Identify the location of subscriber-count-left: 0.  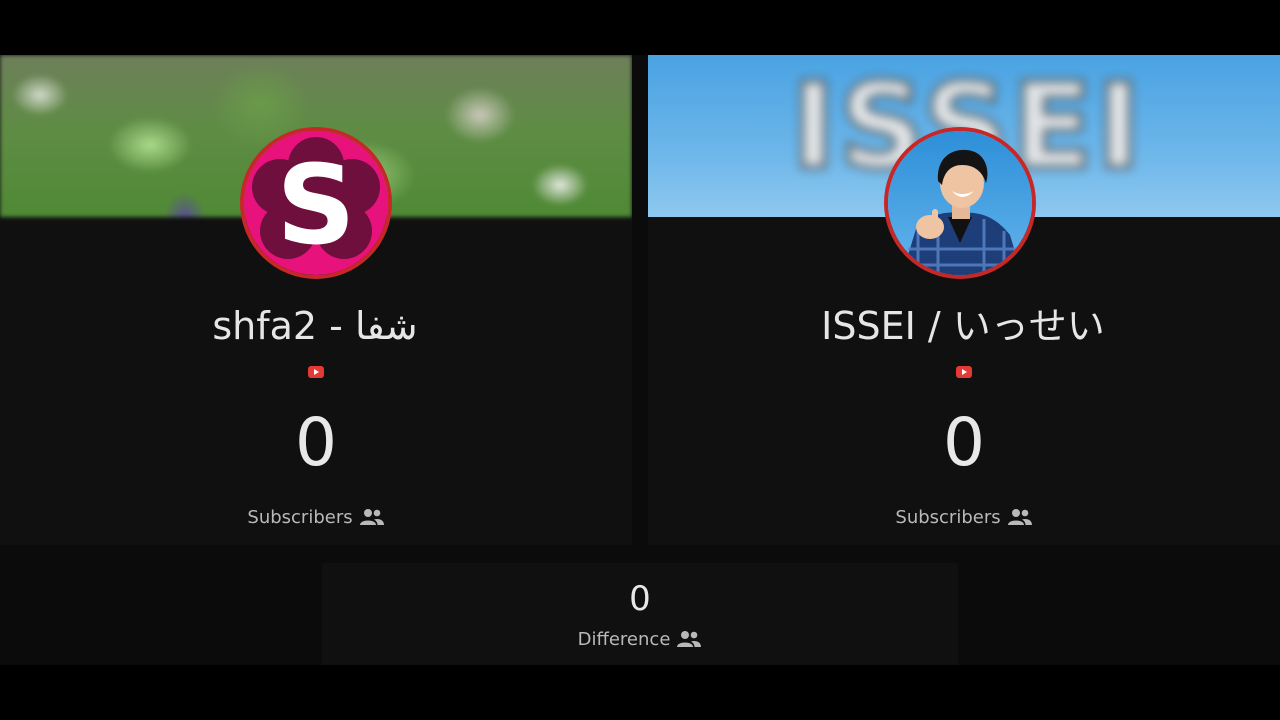
(316, 442).